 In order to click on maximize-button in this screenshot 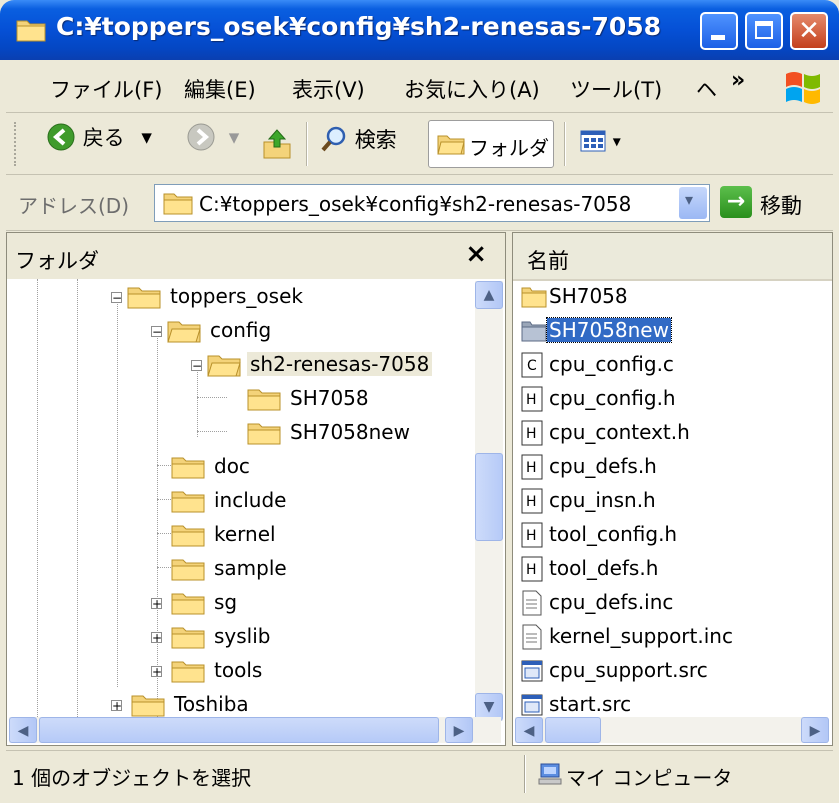, I will do `click(764, 31)`.